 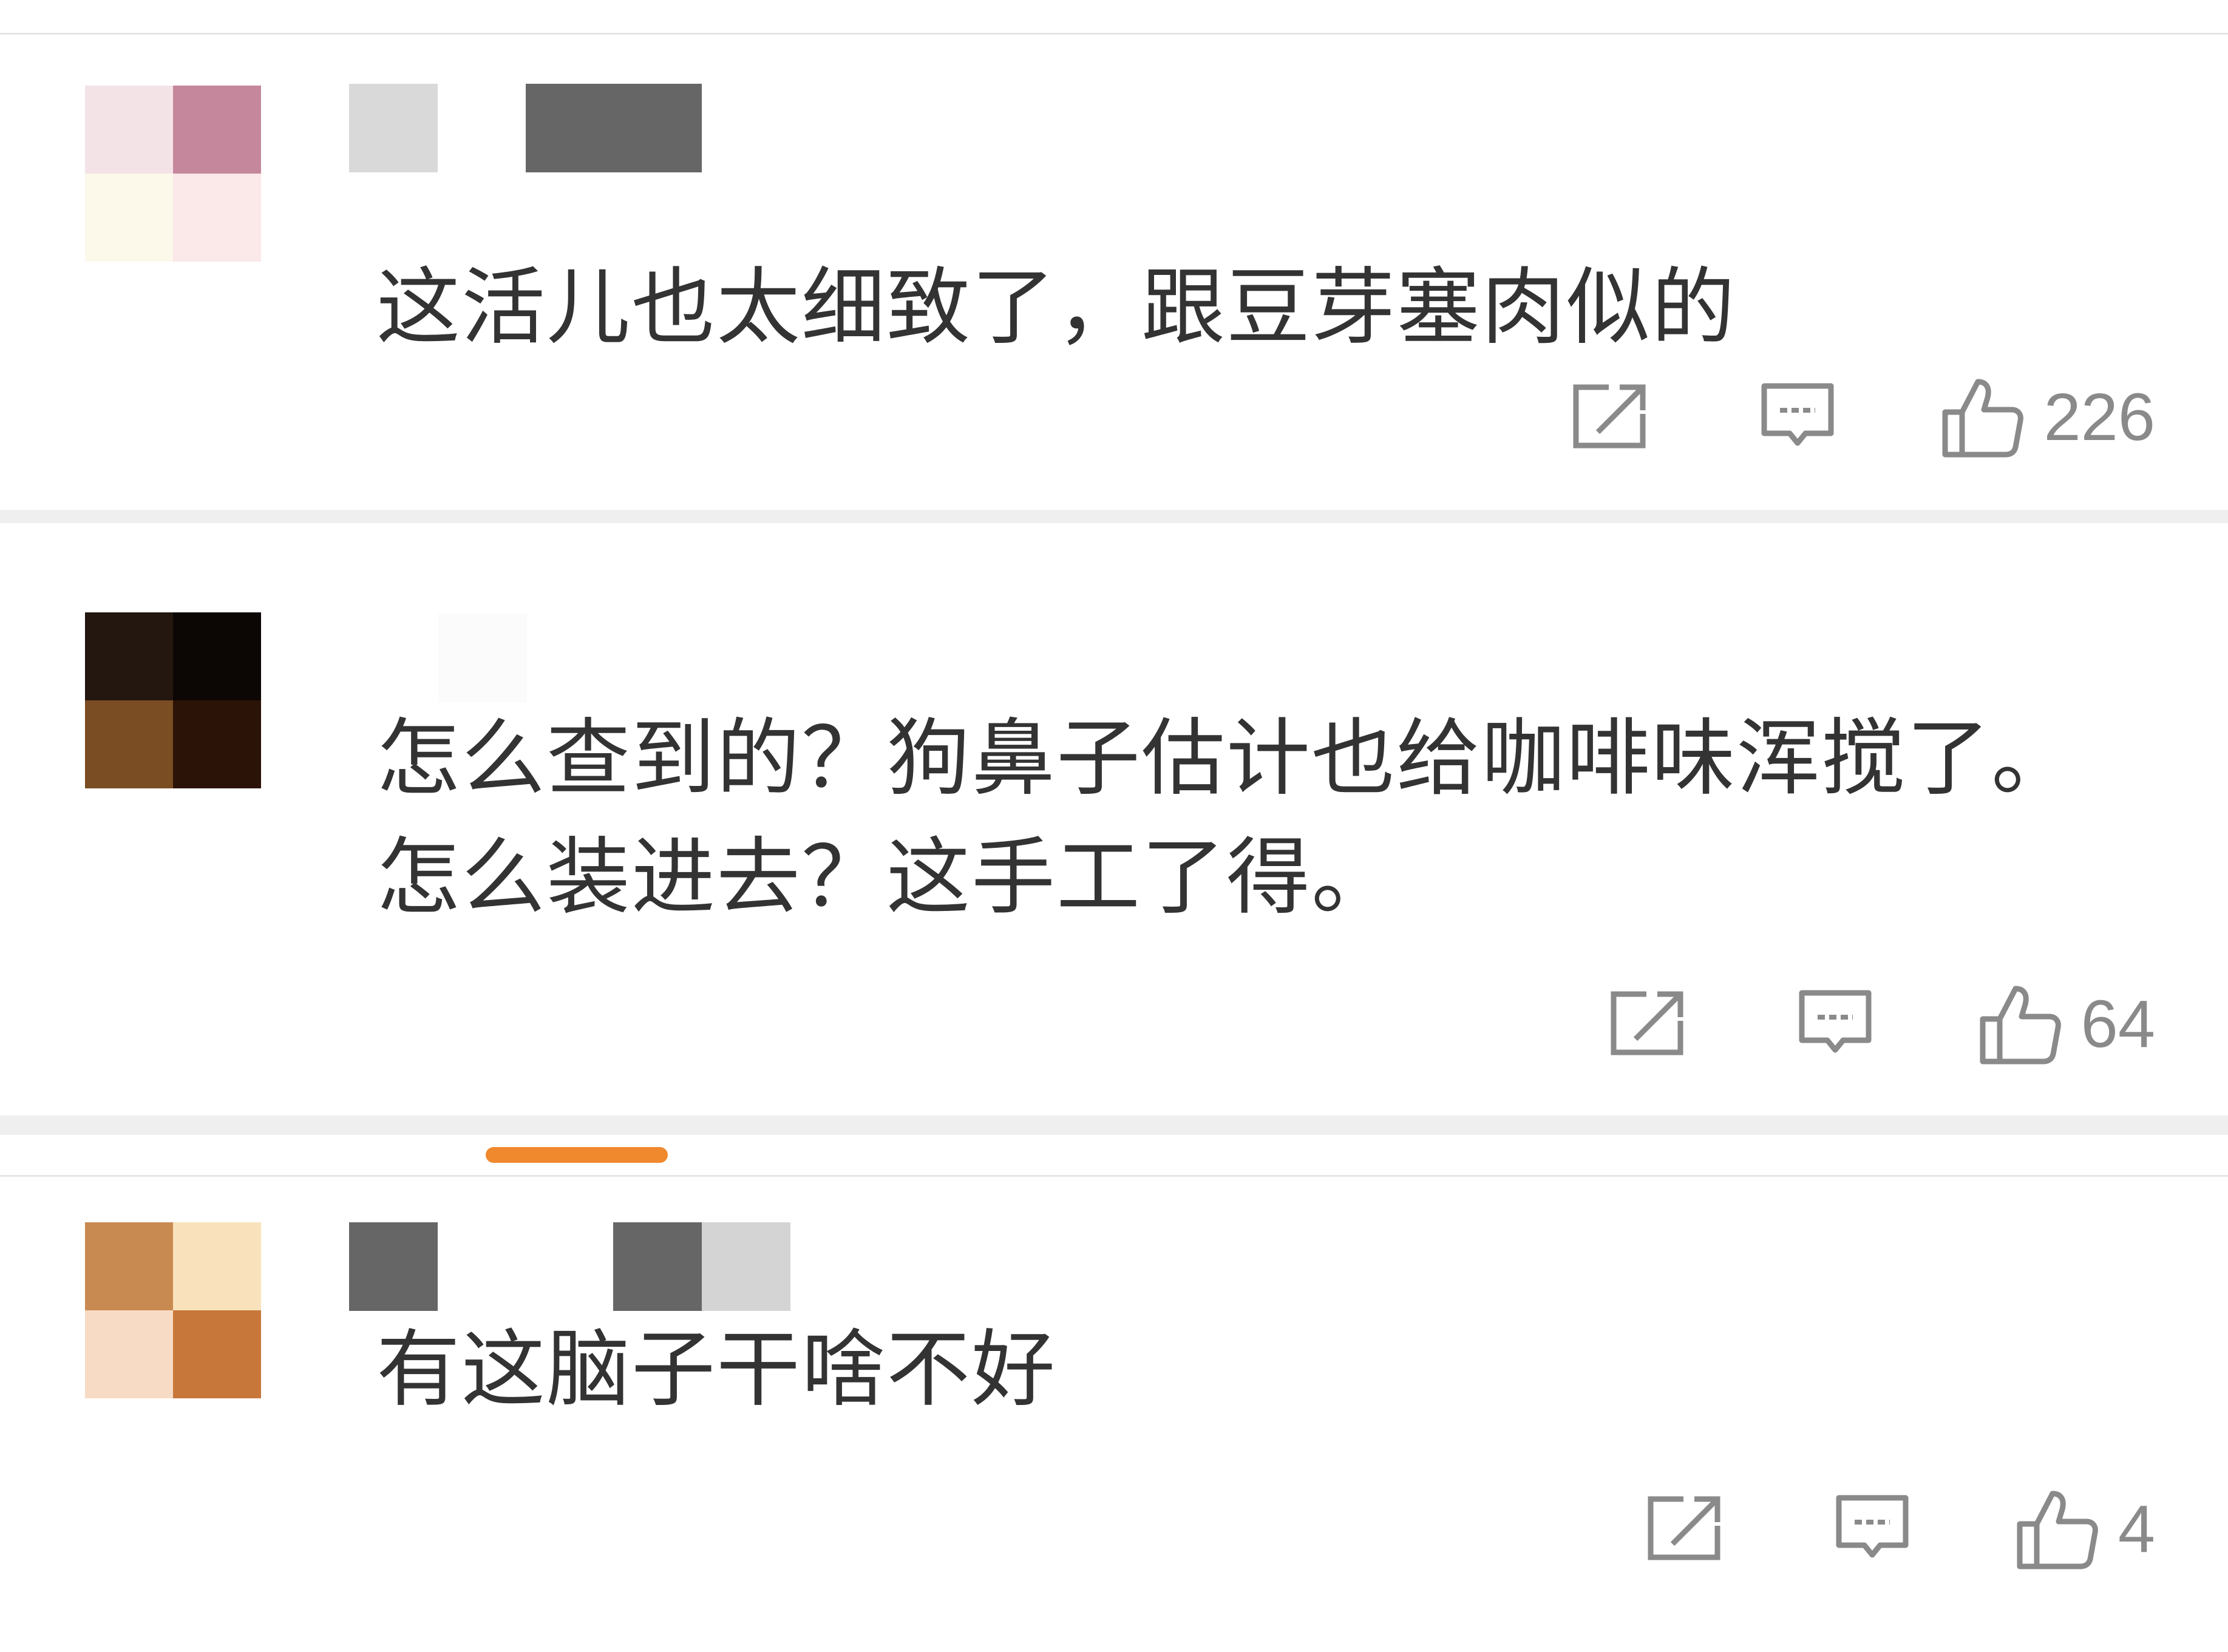 I want to click on comment-actions: 226, so click(x=1861, y=416).